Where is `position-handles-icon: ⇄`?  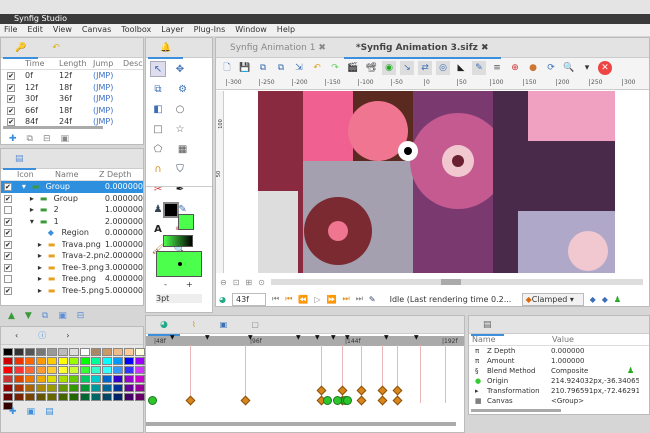
position-handles-icon: ⇄ is located at coordinates (425, 68).